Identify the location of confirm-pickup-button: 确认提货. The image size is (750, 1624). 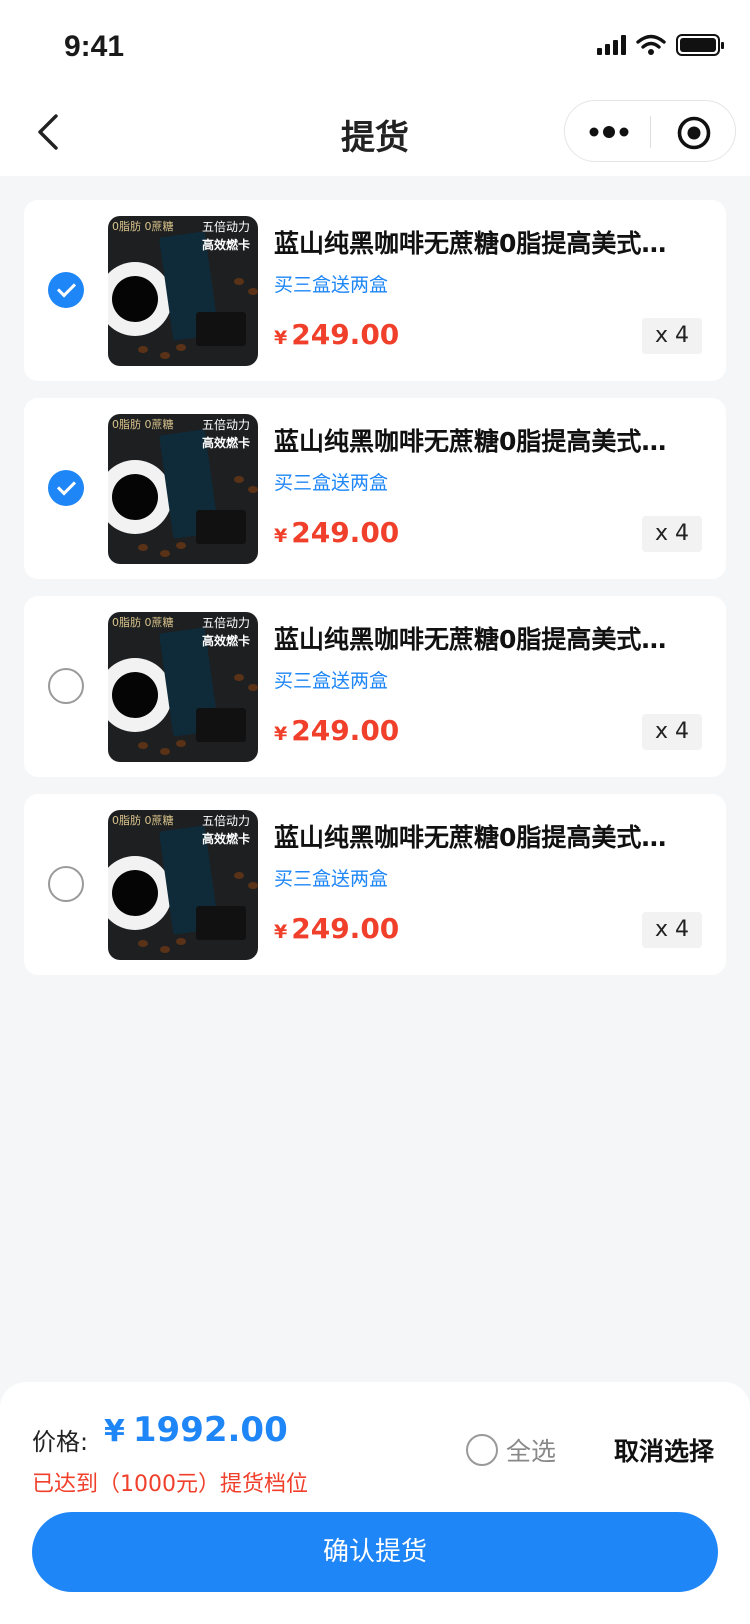
(375, 1552).